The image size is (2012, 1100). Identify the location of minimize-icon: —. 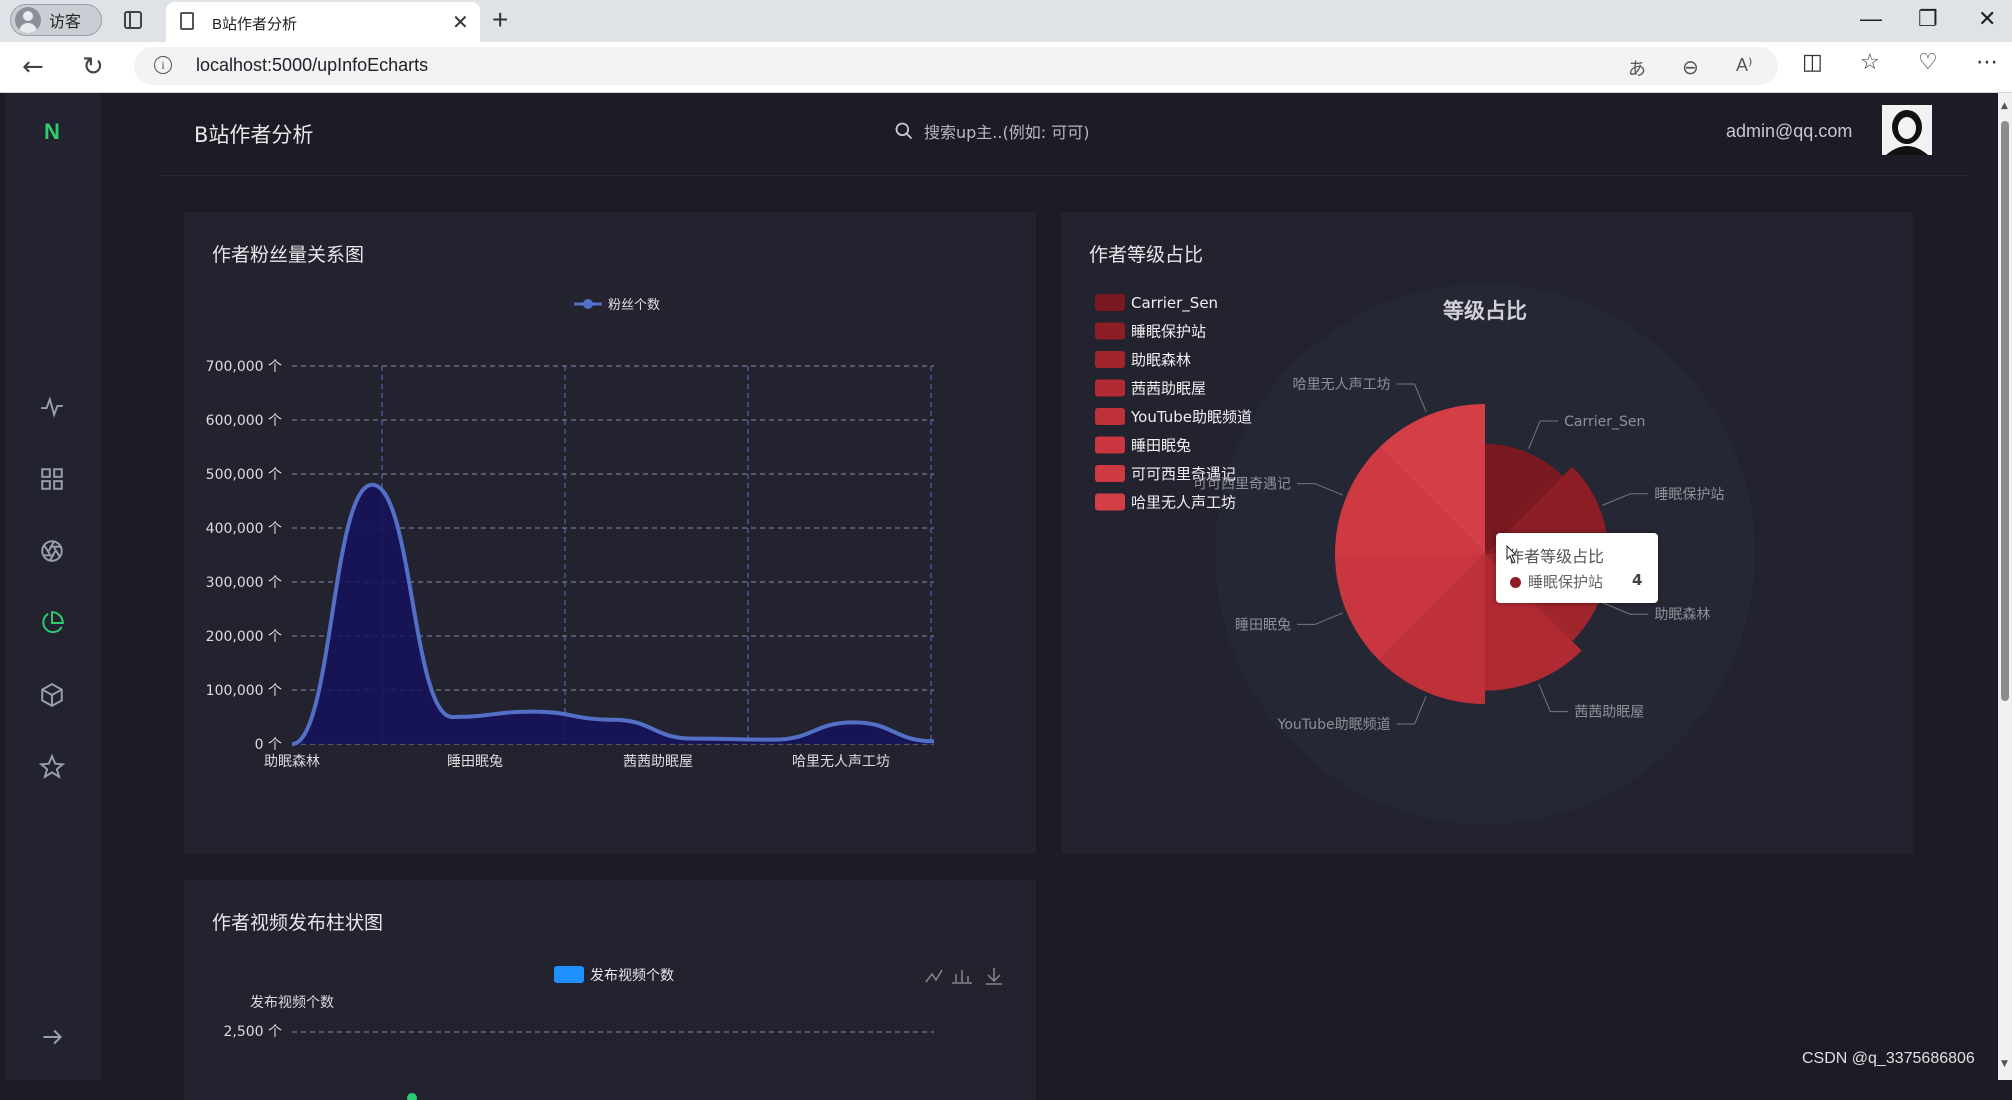
(1871, 19).